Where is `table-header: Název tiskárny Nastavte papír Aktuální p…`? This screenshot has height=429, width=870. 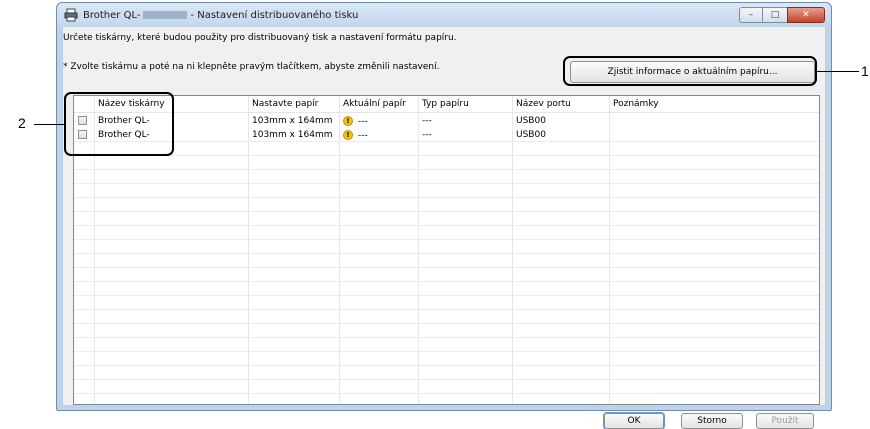
table-header: Název tiskárny Nastavte papír Aktuální p… is located at coordinates (446, 104).